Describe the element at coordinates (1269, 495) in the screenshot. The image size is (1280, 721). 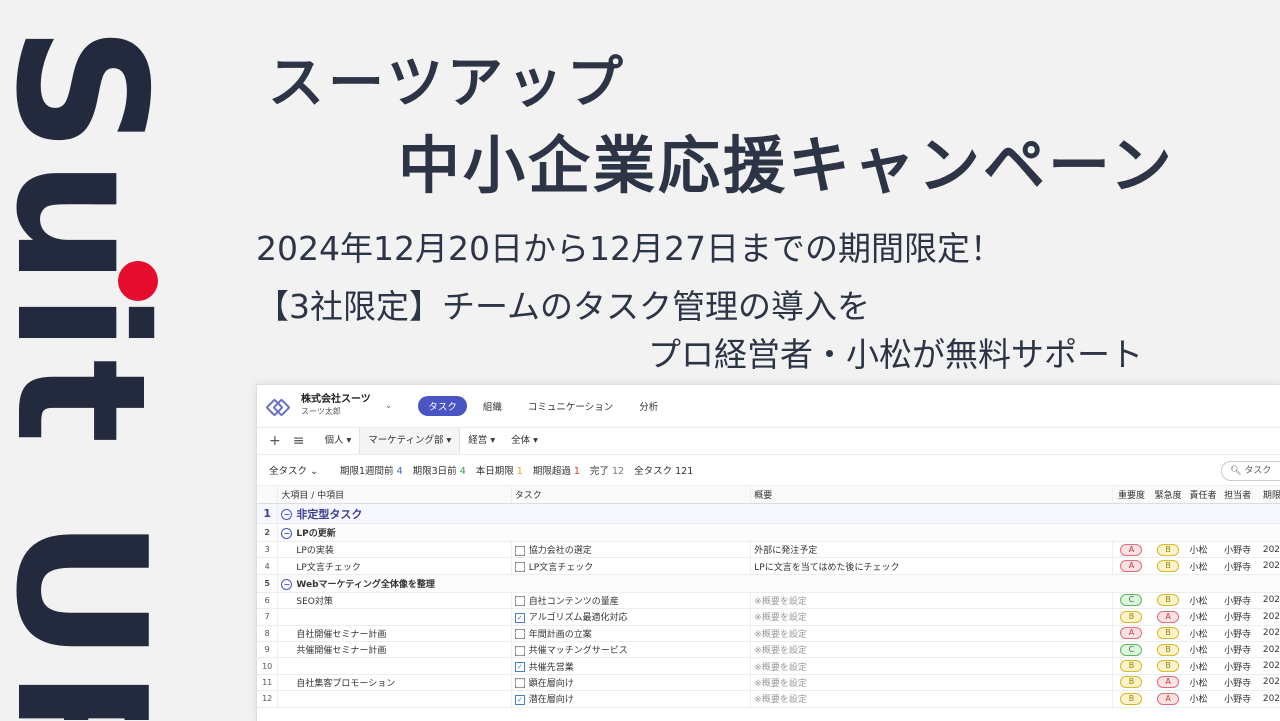
I see `col-deadline: 期限` at that location.